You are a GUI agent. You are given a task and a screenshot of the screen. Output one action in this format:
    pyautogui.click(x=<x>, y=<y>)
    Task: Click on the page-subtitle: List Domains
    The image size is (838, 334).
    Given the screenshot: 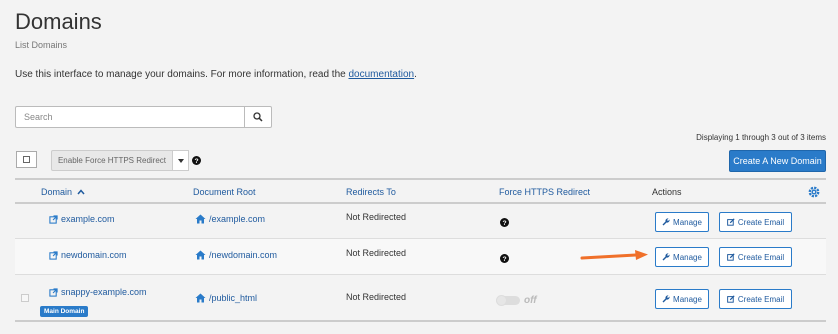 What is the action you would take?
    pyautogui.click(x=41, y=45)
    